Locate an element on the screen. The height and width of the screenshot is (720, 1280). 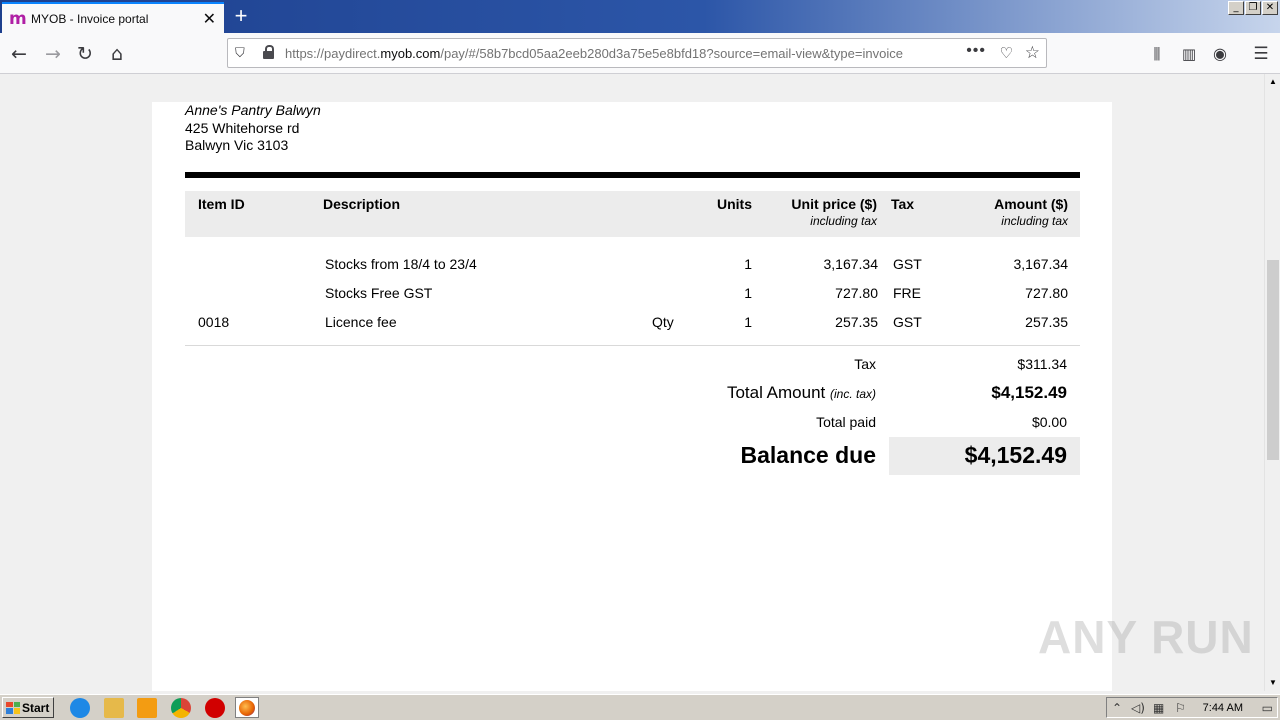
browser-tab: m MYOB - Invoice portal ✕ is located at coordinates (113, 17).